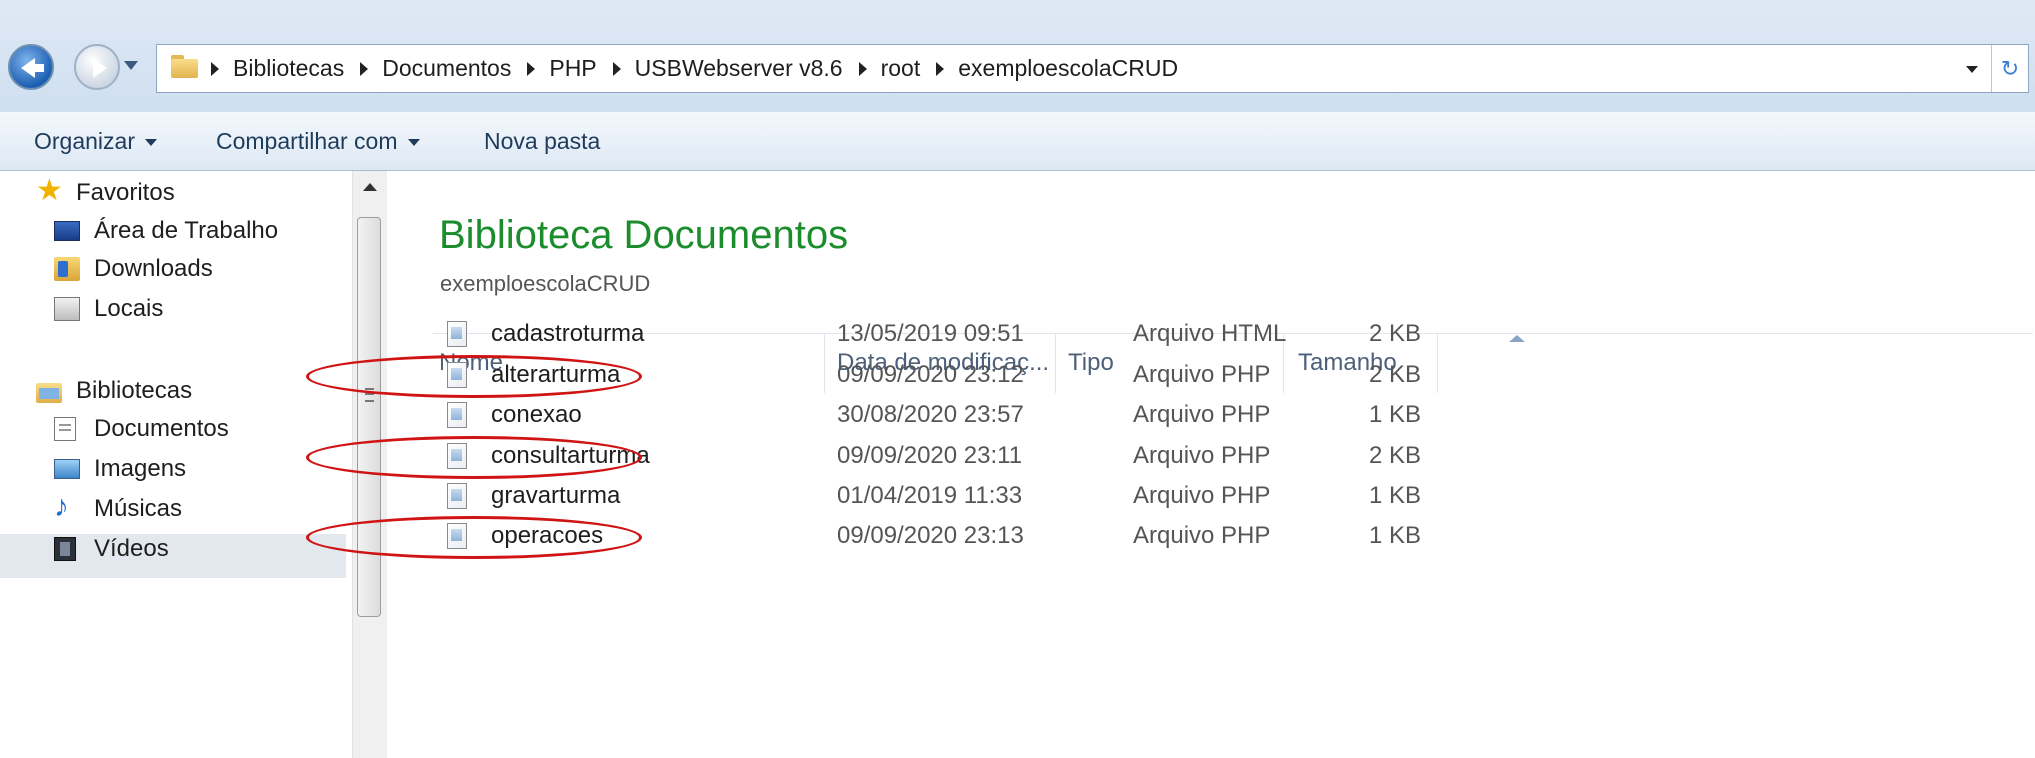 The height and width of the screenshot is (758, 2035). I want to click on organize-button: Organizar, so click(95, 141).